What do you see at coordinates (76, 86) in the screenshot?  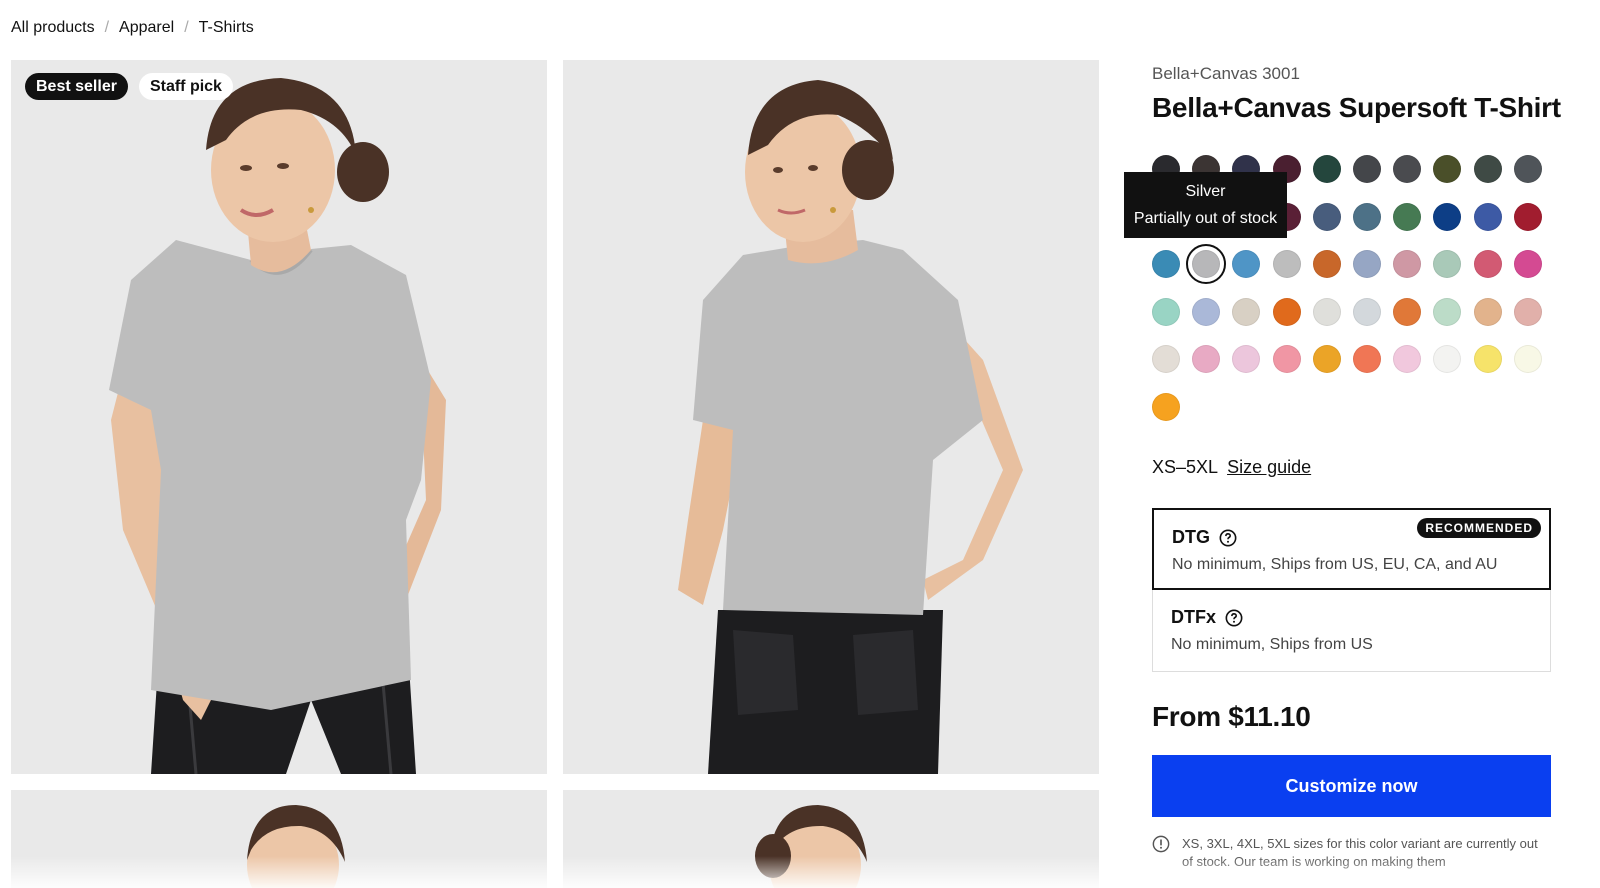 I see `best-seller-badge: Best seller` at bounding box center [76, 86].